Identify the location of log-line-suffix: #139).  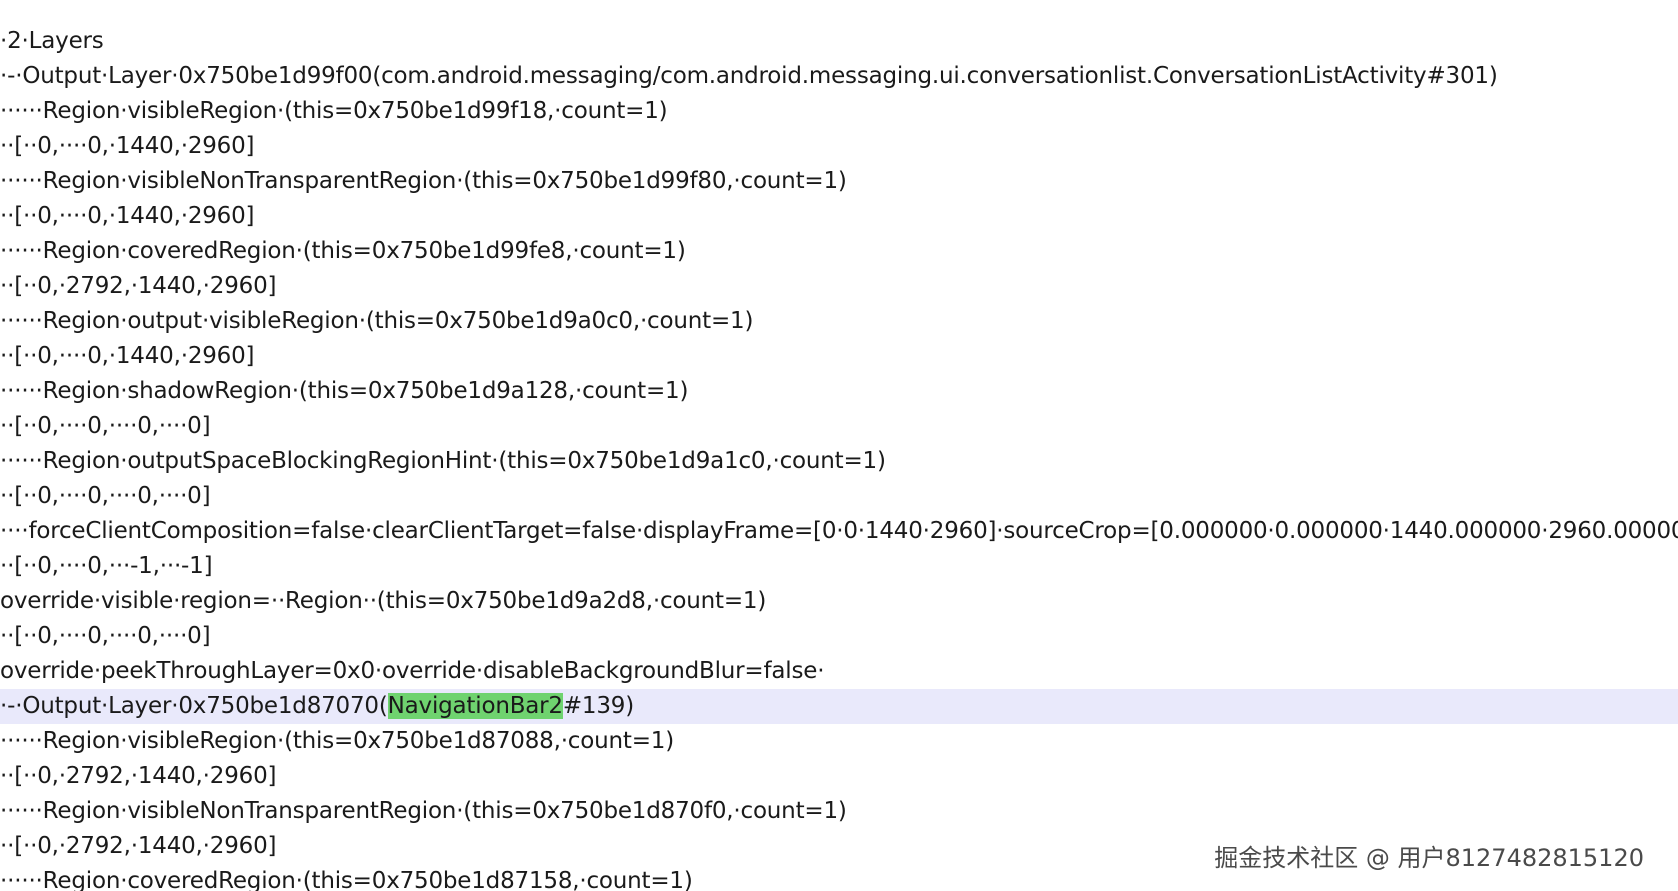
(598, 706).